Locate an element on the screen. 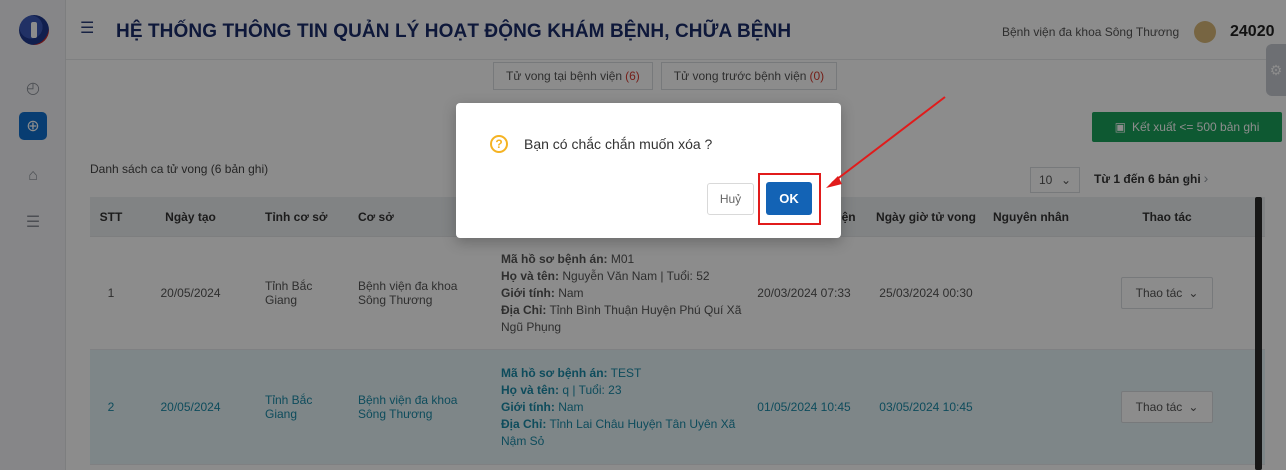  question-icon: ? is located at coordinates (499, 144).